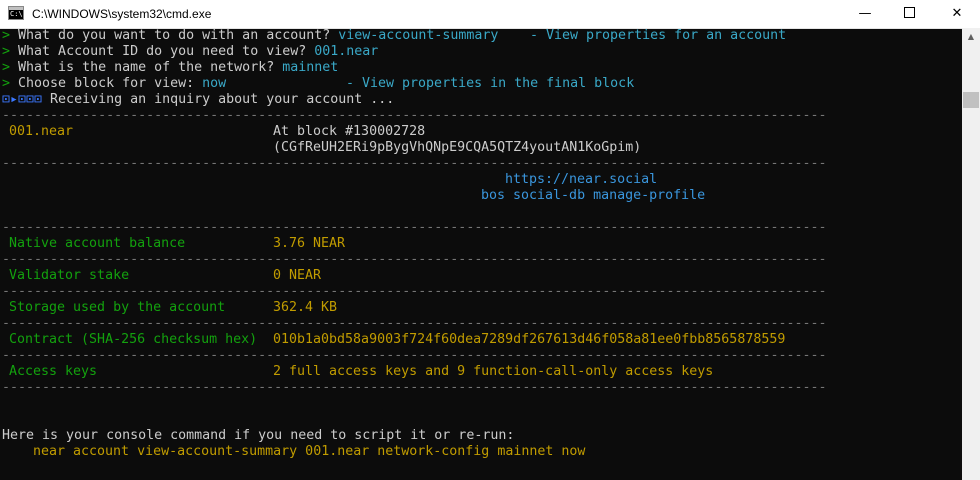  Describe the element at coordinates (41, 131) in the screenshot. I see `account-id: 001.near` at that location.